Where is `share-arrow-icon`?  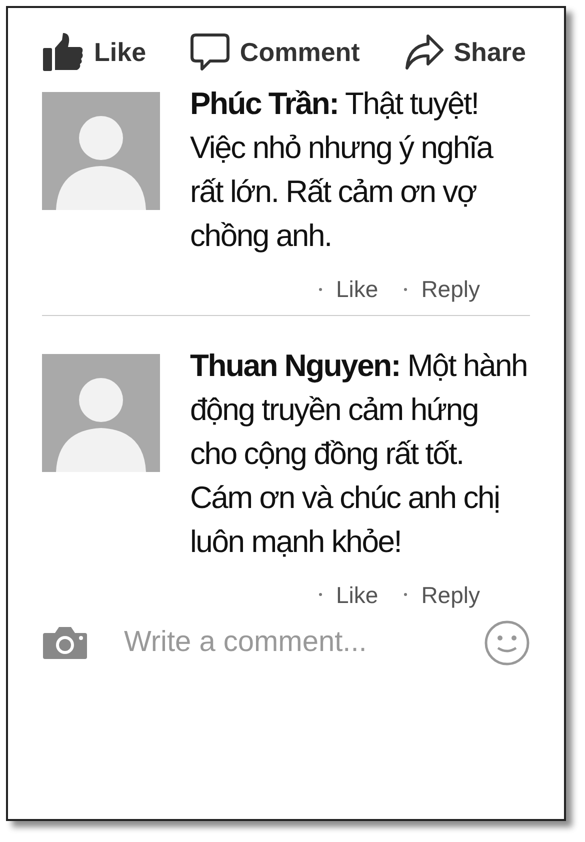
share-arrow-icon is located at coordinates (424, 52).